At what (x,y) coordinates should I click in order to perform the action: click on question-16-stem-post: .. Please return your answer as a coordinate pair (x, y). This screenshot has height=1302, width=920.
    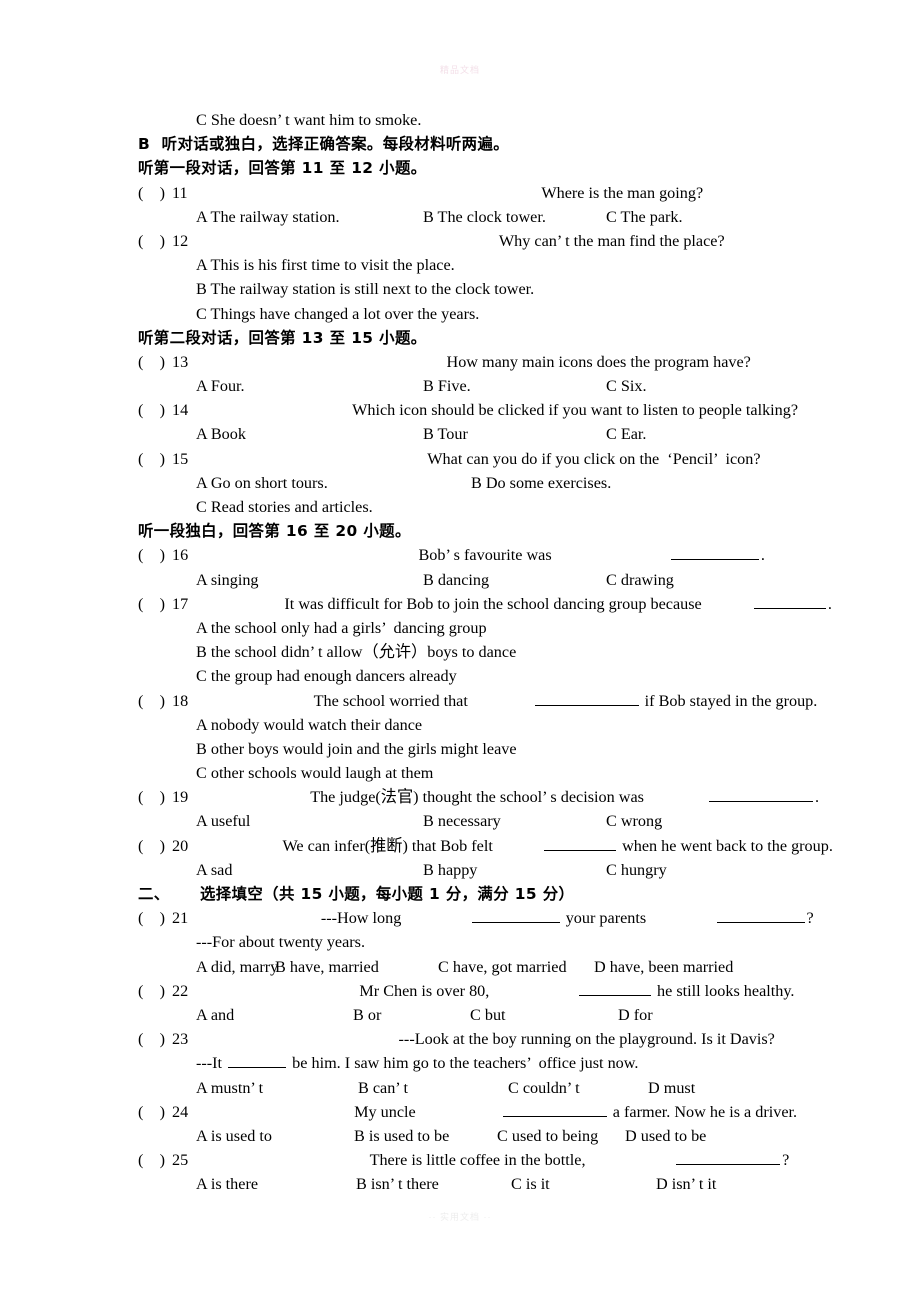
    Looking at the image, I should click on (762, 555).